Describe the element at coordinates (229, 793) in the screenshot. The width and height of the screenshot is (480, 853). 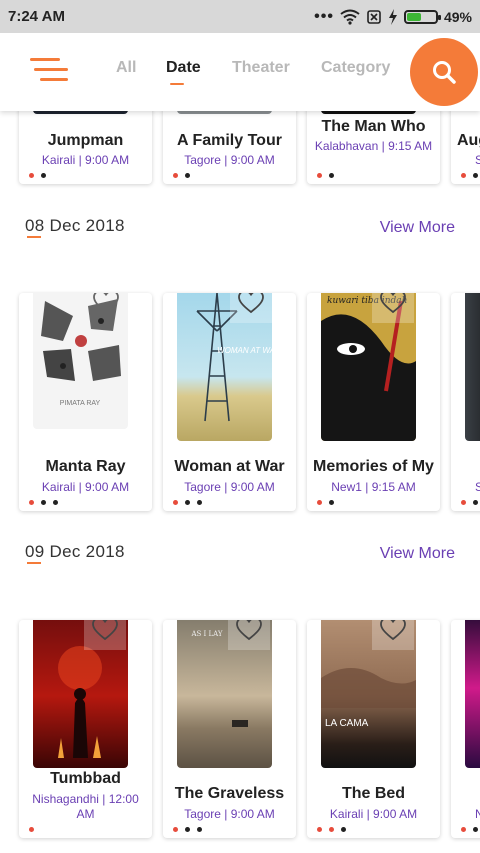
I see `movie-title: The Graveless` at that location.